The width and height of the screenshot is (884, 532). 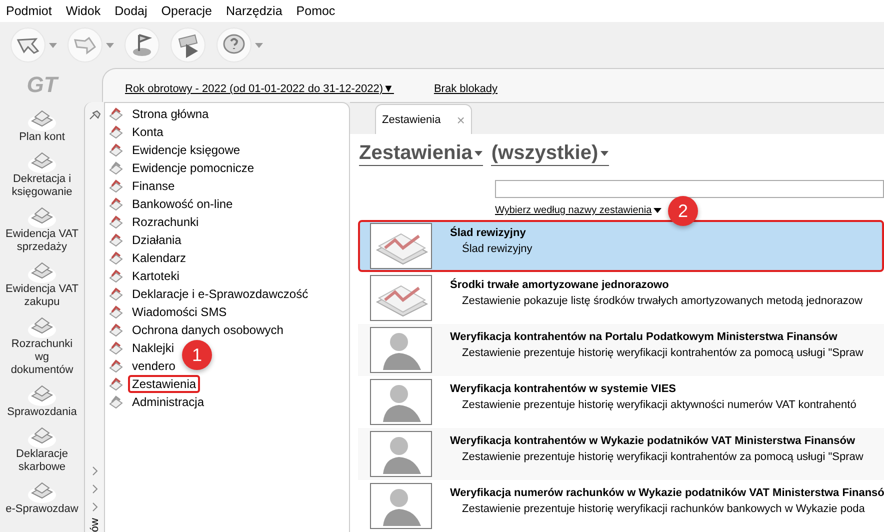 I want to click on report-row: Weryfikacja kontrahentów w Wykazie podatników VAT Ministerstwa Finansów Zestawienie prezentuje historię weryfikacji kontrahentów za pomocą usługi "Spraw, so click(x=621, y=454).